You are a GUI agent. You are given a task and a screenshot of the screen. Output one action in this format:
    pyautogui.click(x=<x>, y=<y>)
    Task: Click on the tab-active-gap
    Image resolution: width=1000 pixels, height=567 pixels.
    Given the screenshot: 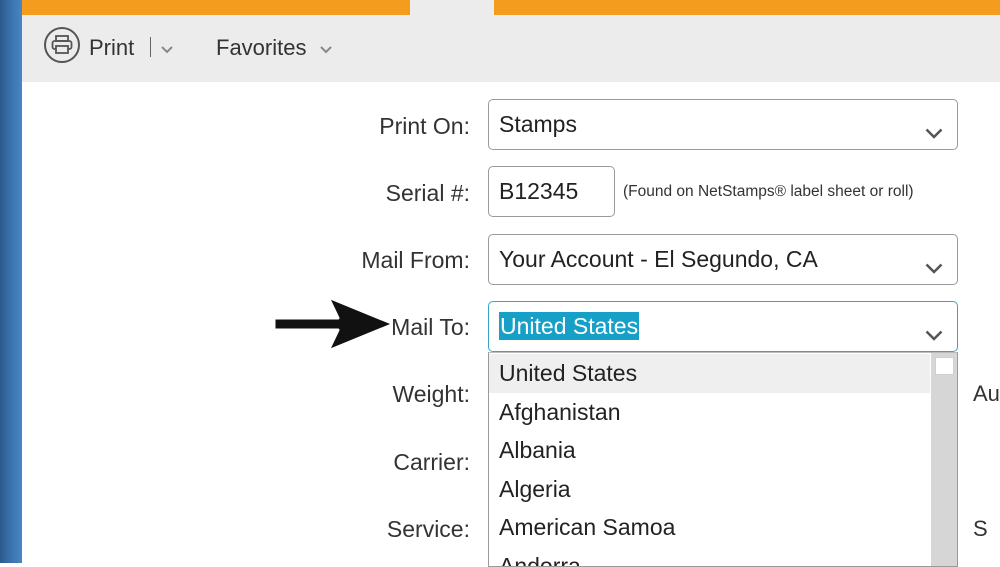 What is the action you would take?
    pyautogui.click(x=452, y=8)
    